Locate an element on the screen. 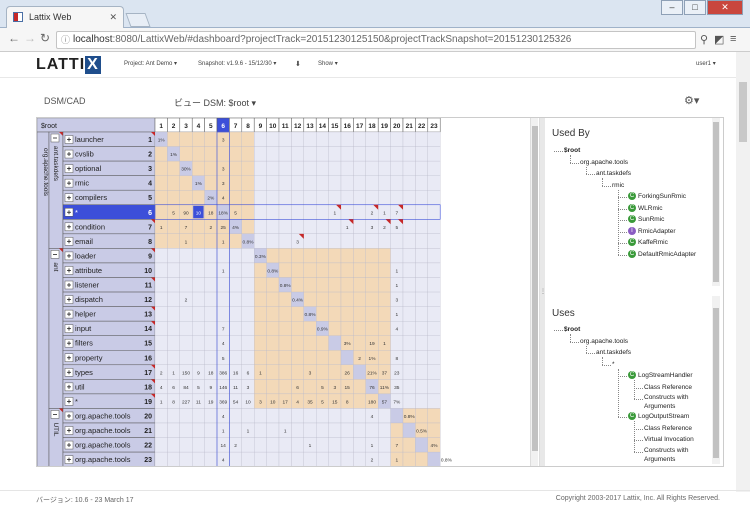 Image resolution: width=750 pixels, height=509 pixels. scrollbar-thumb is located at coordinates (716, 202).